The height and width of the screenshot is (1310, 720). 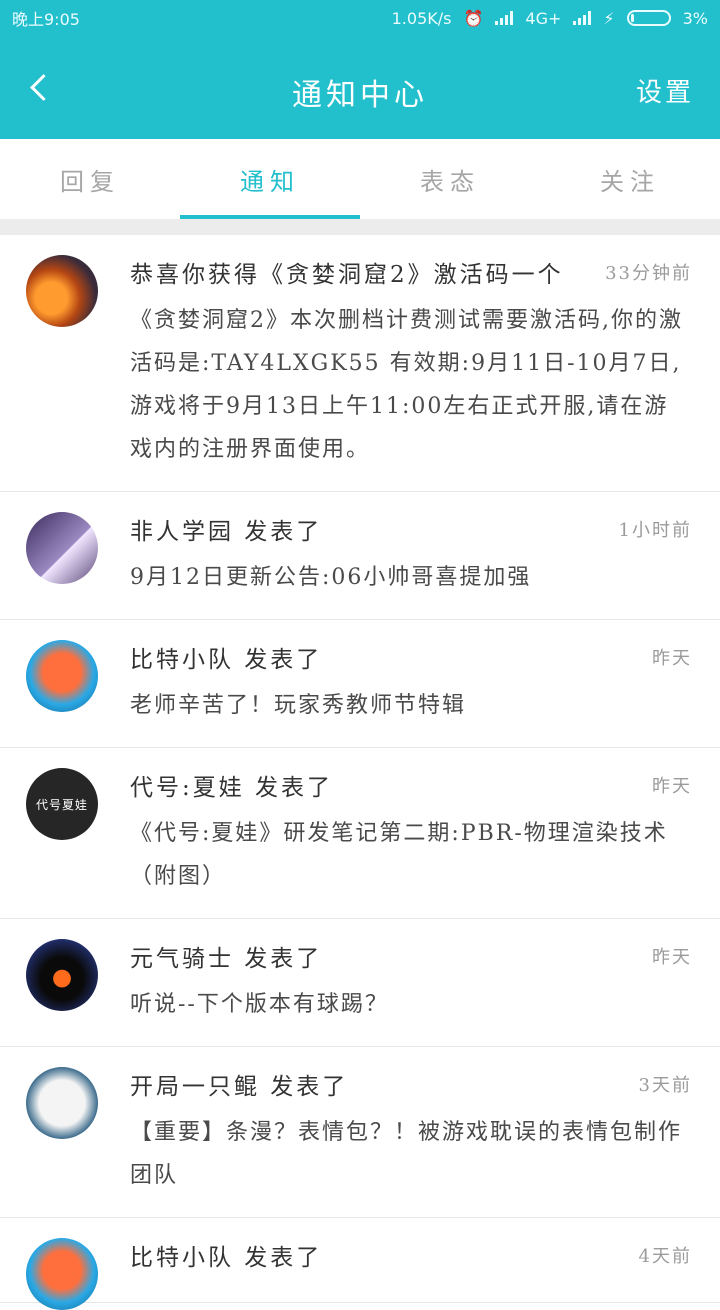 I want to click on list-item: 比特小队 发表了 昨天 老师辛苦了！玩家秀教师节特辑, so click(x=360, y=684).